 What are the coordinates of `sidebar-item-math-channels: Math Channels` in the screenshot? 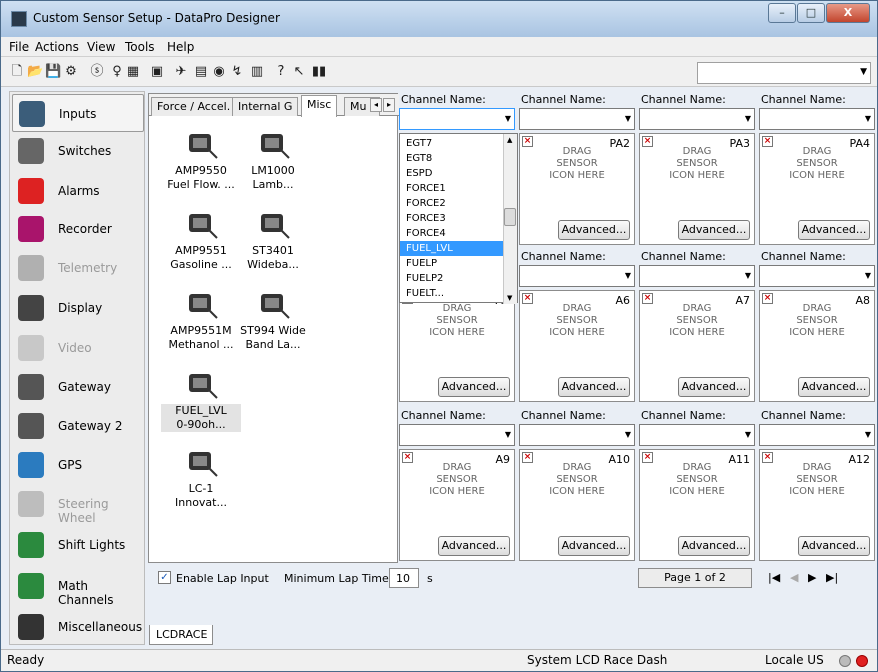 It's located at (78, 587).